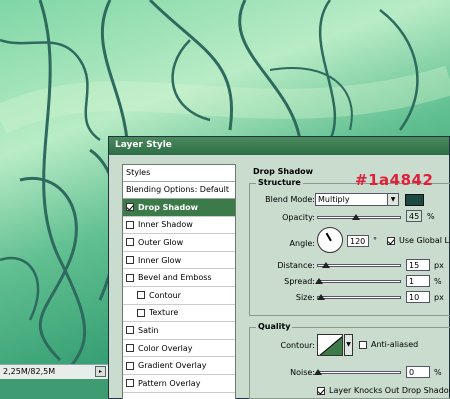  Describe the element at coordinates (334, 199) in the screenshot. I see `blend-mode-value: Multiply` at that location.